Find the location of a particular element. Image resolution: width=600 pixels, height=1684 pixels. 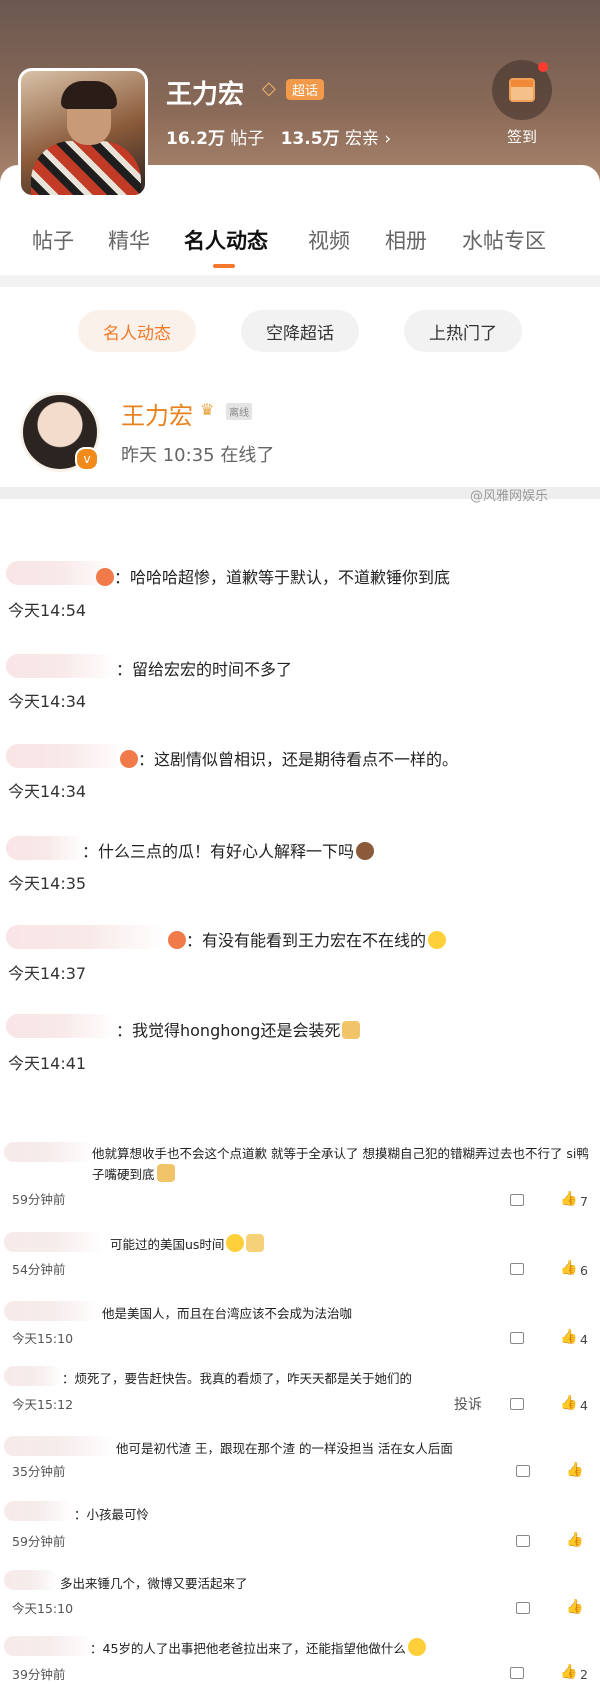

topic-avatar is located at coordinates (83, 133).